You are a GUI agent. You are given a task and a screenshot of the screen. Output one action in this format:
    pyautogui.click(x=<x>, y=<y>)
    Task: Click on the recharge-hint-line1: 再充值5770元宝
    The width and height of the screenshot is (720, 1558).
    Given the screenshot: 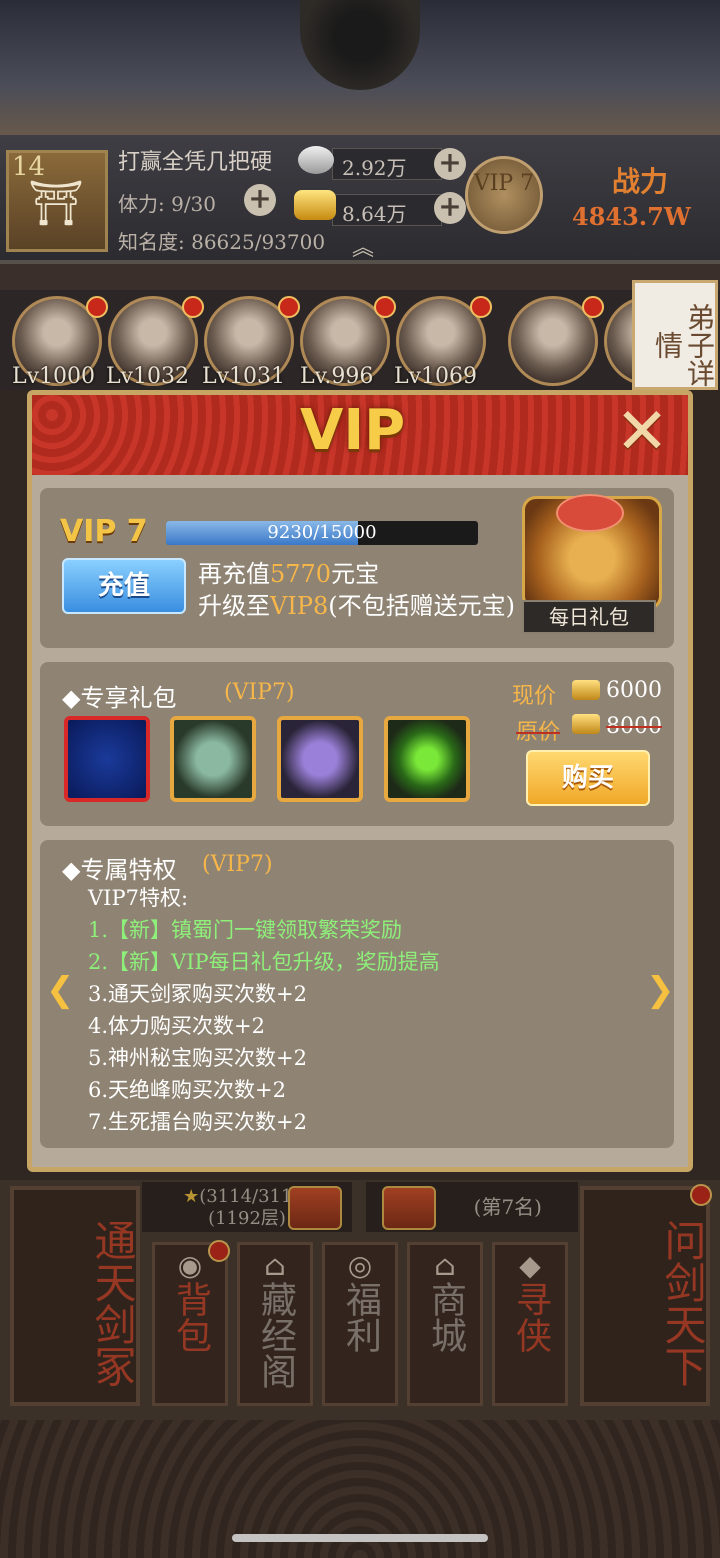 What is the action you would take?
    pyautogui.click(x=288, y=571)
    